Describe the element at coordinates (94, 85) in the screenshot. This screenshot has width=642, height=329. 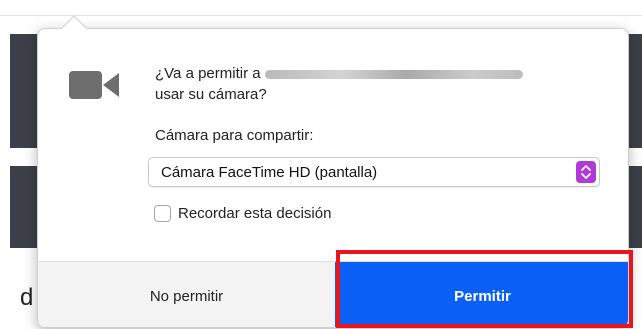
I see `video-camera-icon` at that location.